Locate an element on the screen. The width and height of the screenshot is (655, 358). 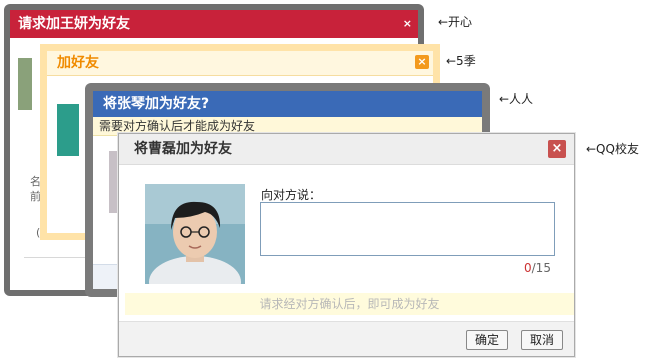
qq-dialog-titlebar: 将曹磊加为好友 × is located at coordinates (346, 149).